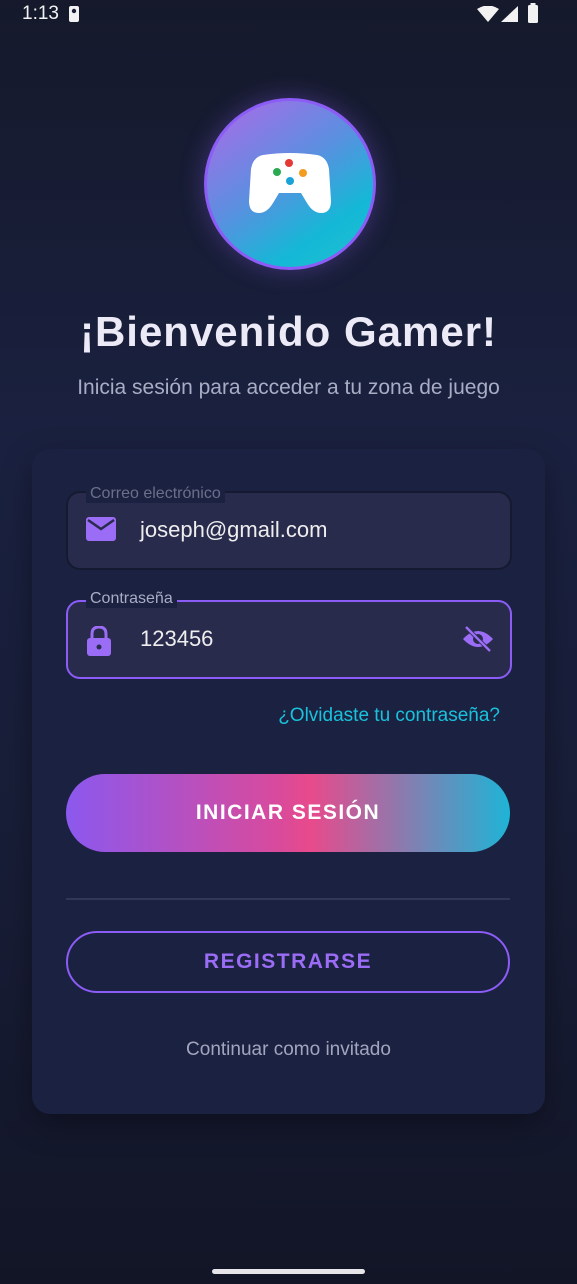  I want to click on welcome-title: ¡Bienvenido Gamer!, so click(288, 331).